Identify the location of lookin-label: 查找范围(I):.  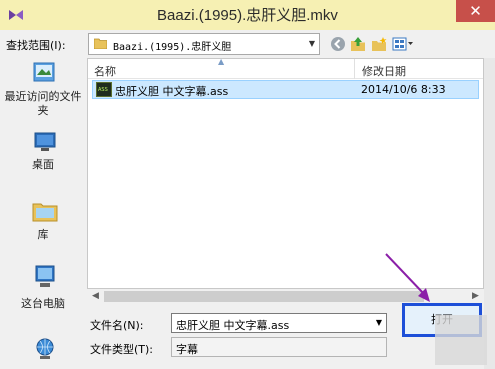
(36, 45).